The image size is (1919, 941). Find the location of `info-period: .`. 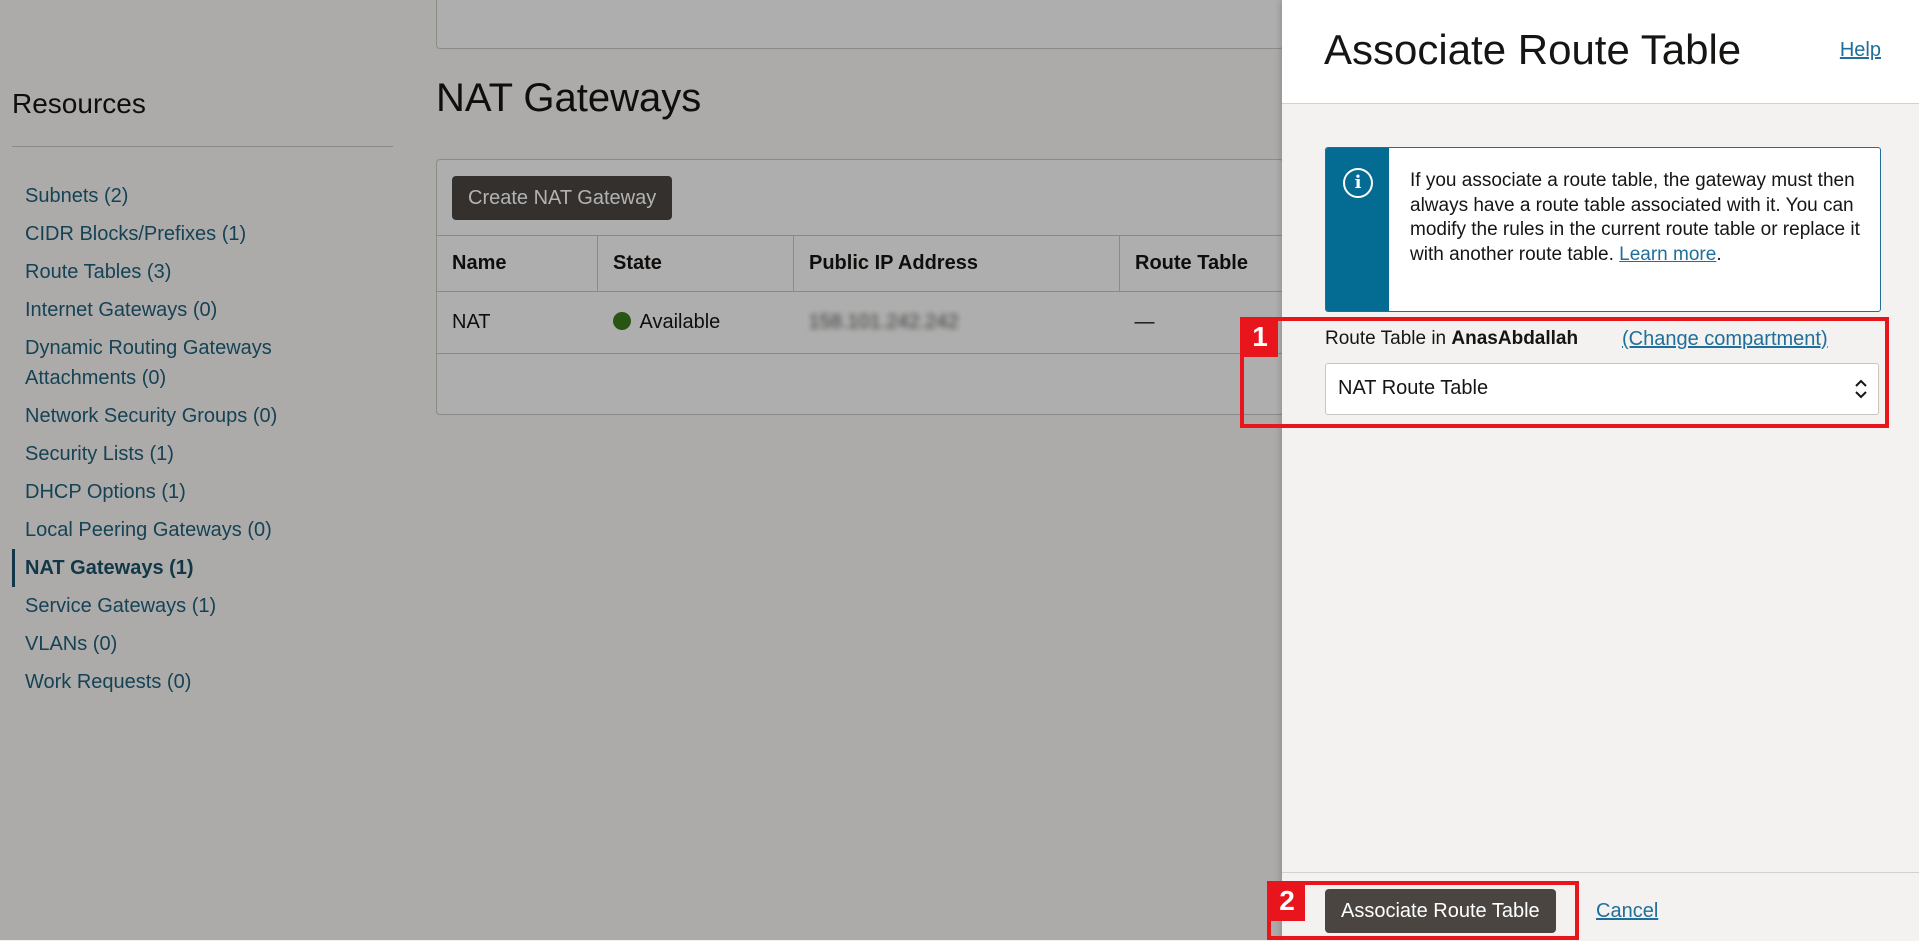

info-period: . is located at coordinates (1719, 254).